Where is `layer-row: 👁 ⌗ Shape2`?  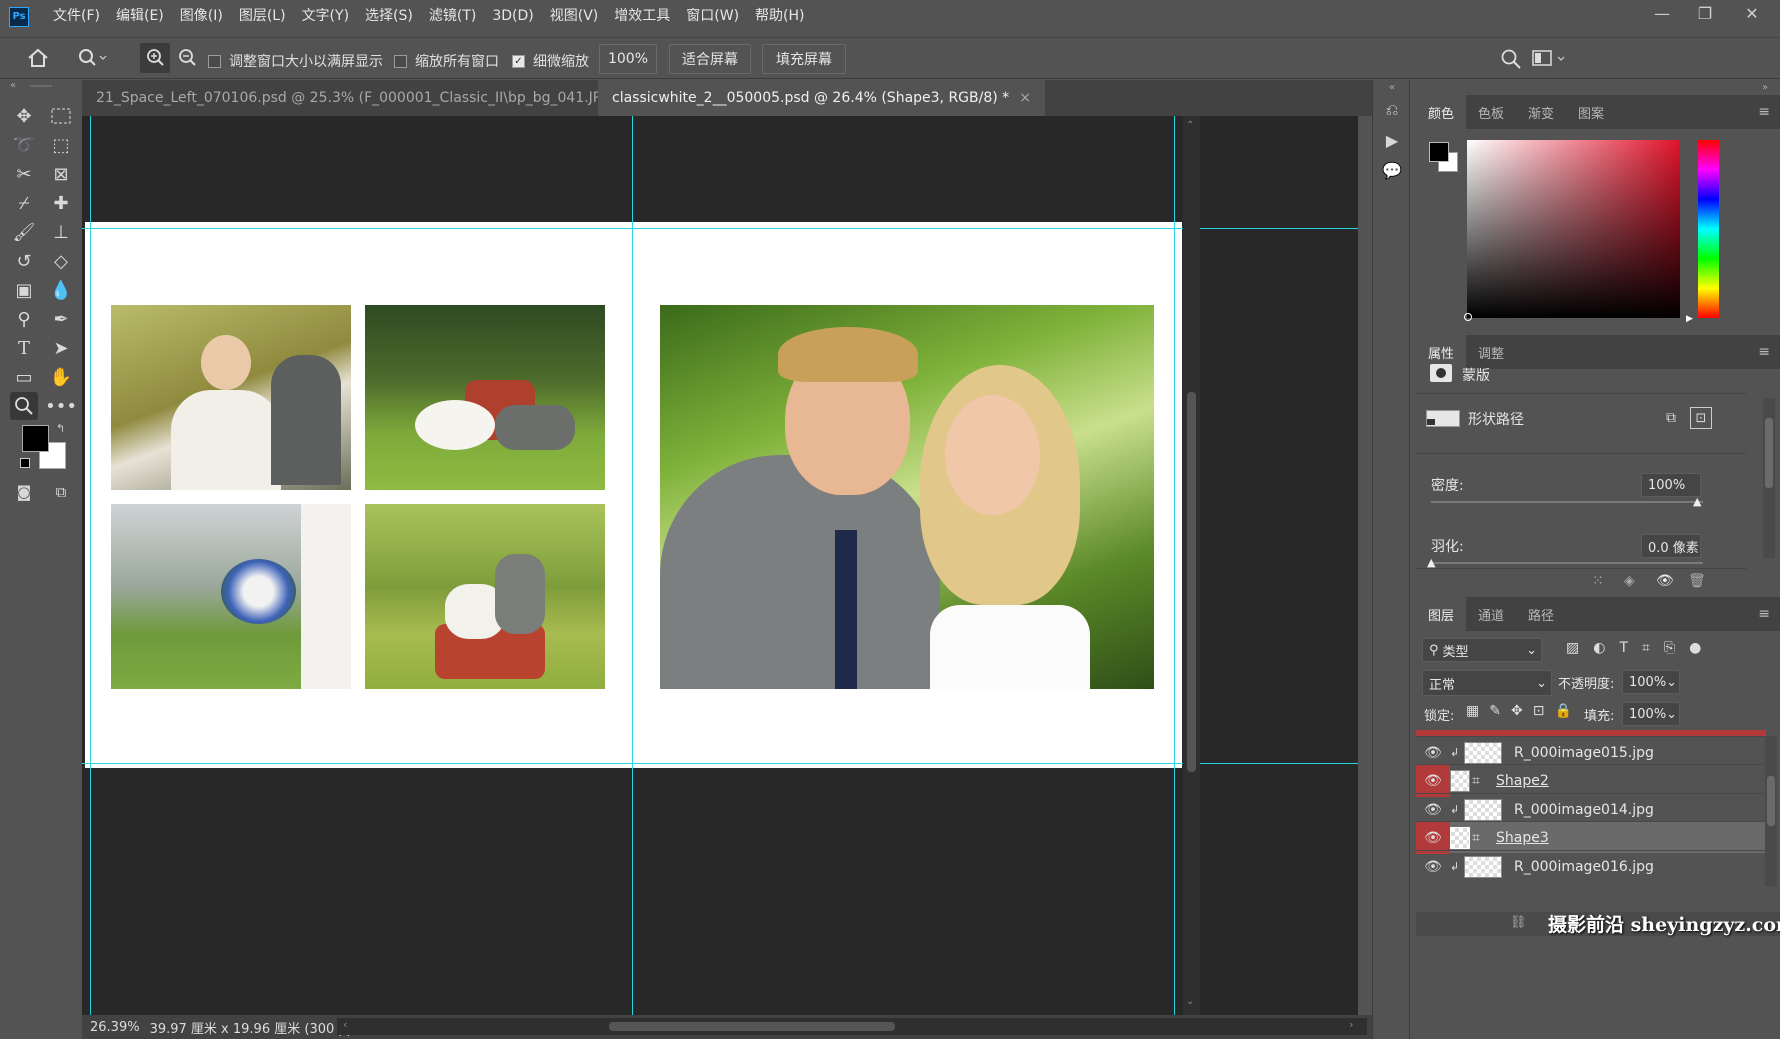
layer-row: 👁 ⌗ Shape2 is located at coordinates (1591, 780).